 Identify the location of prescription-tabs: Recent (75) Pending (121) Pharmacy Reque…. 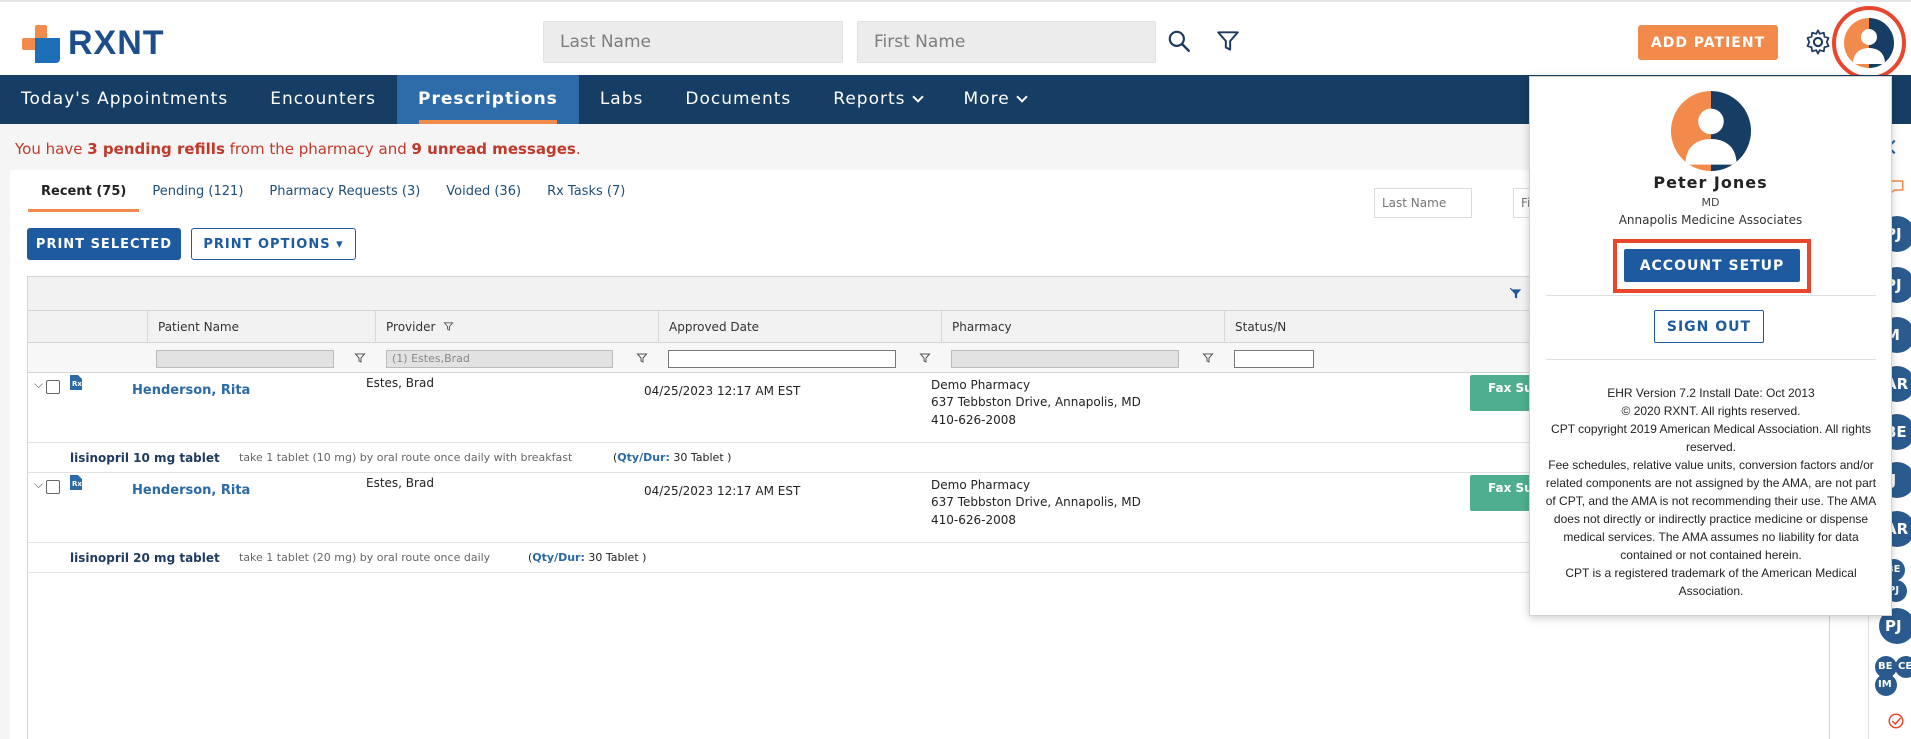
(333, 195).